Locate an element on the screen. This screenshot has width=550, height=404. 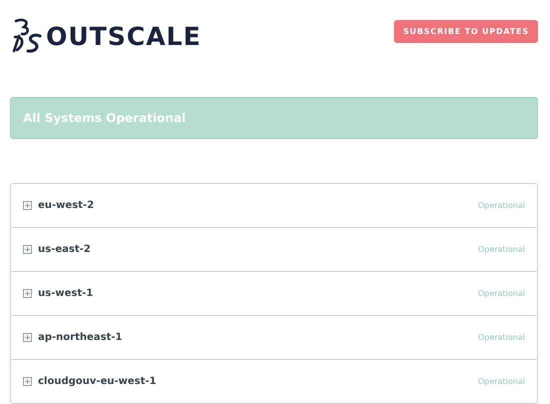
component-name: us-west-1 is located at coordinates (258, 293).